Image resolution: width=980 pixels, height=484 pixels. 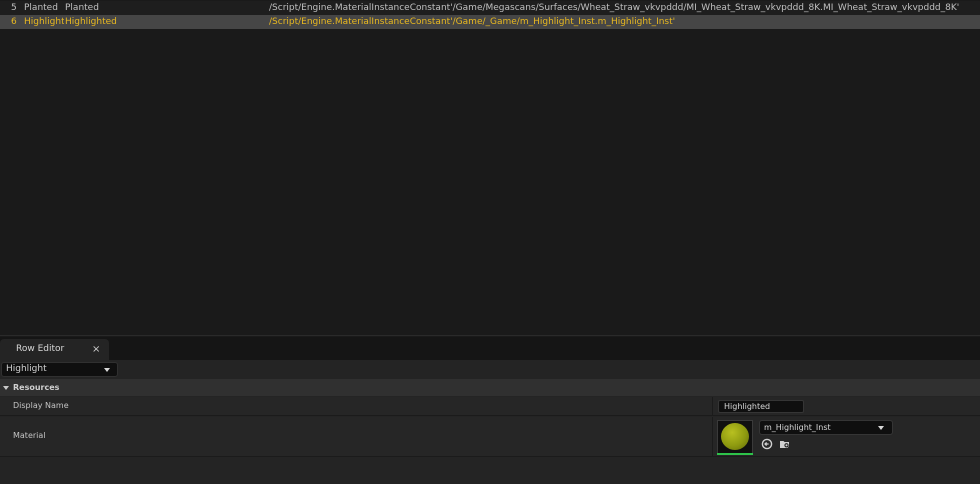 I want to click on thumbnail-accent-bar, so click(x=735, y=454).